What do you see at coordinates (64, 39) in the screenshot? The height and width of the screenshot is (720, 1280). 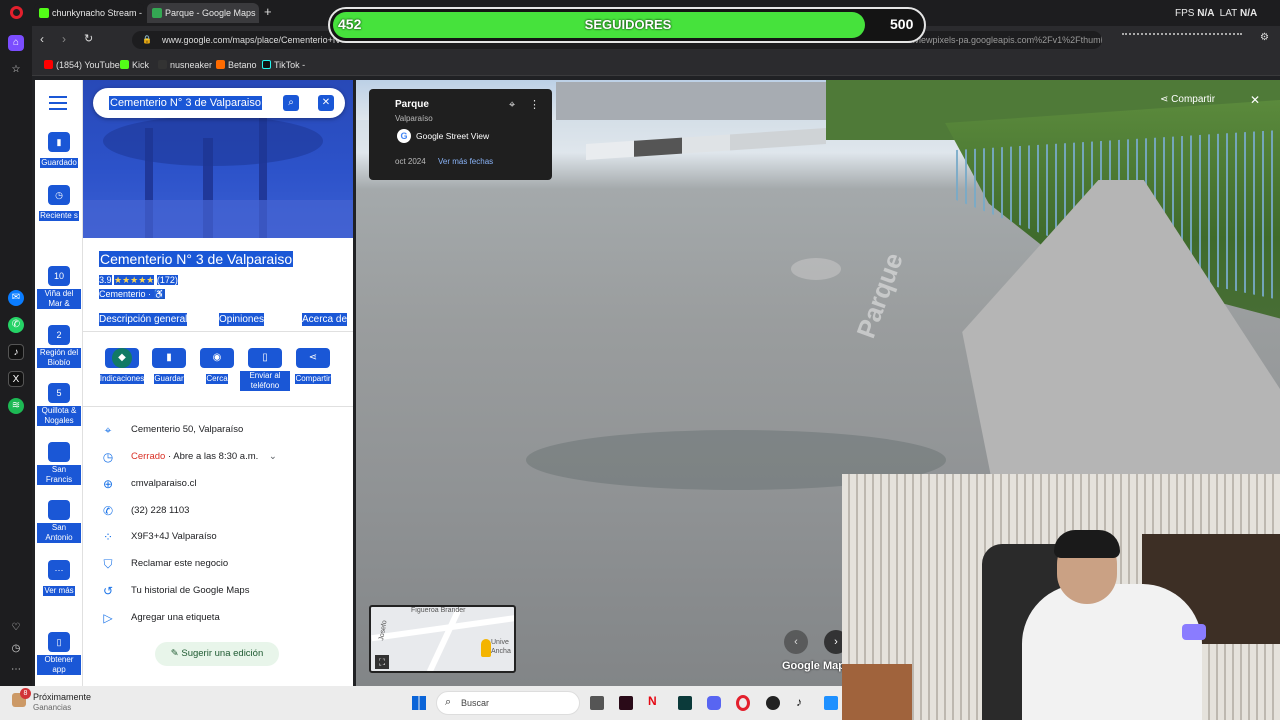 I see `forward-icon: ›` at bounding box center [64, 39].